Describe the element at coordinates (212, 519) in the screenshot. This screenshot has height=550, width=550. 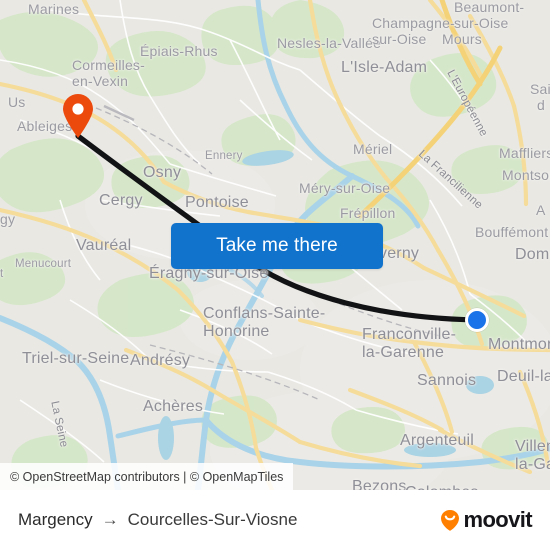
I see `trip-destination: Courcelles-Sur-Viosne` at that location.